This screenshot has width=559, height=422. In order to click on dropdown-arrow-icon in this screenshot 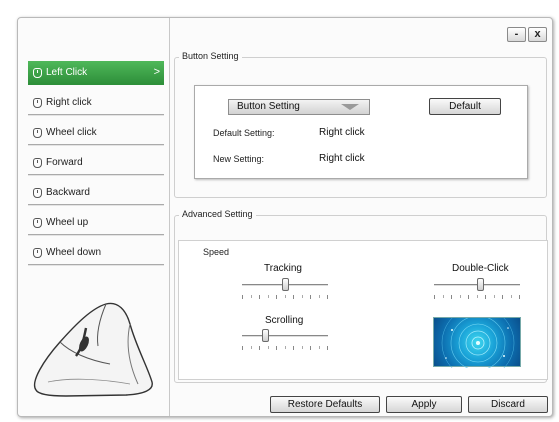, I will do `click(350, 107)`.